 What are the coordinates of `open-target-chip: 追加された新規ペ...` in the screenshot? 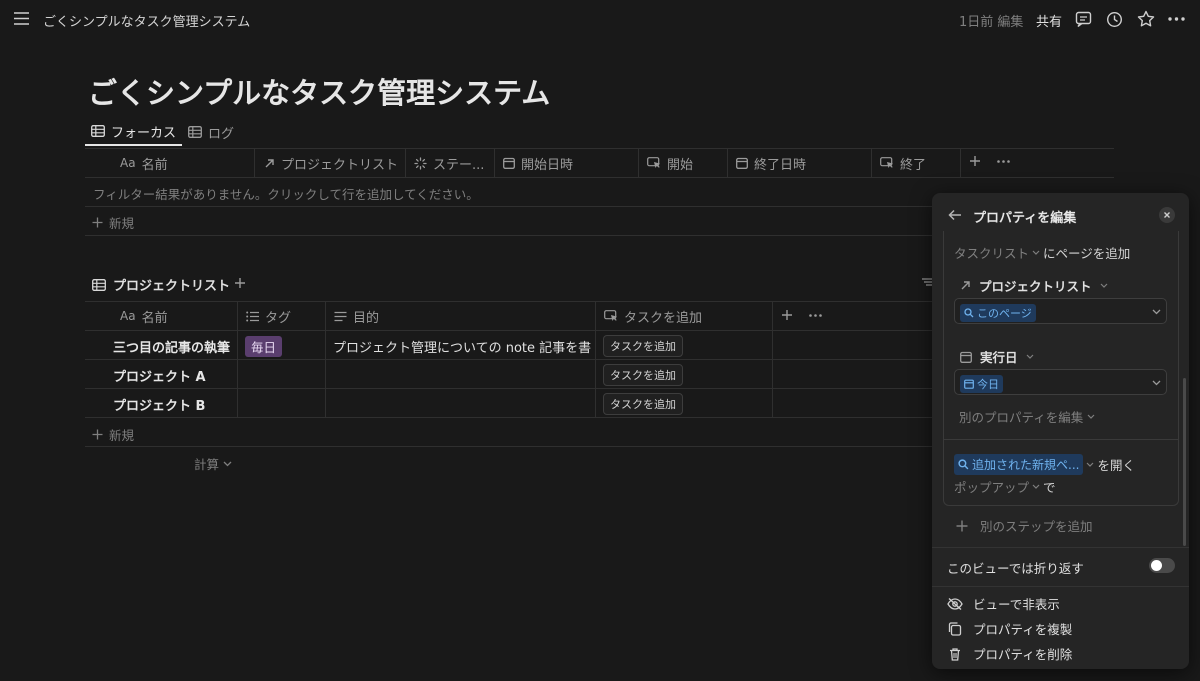 It's located at (1019, 464).